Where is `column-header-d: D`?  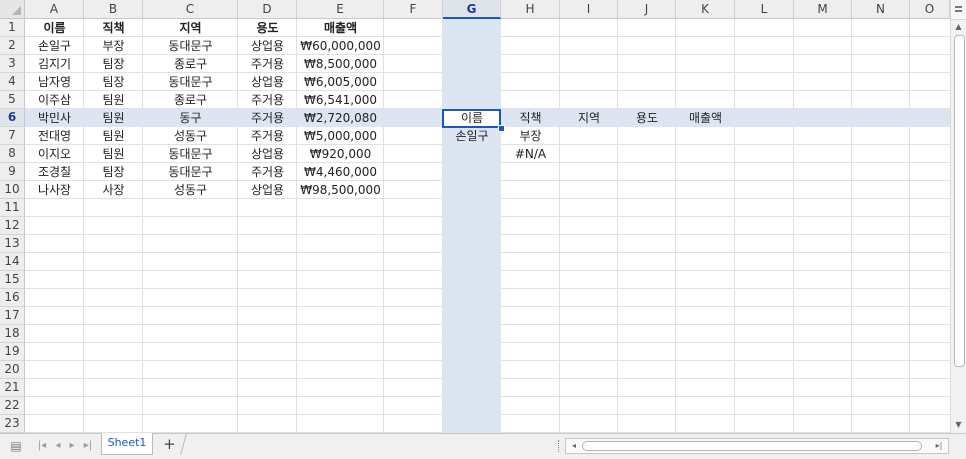
column-header-d: D is located at coordinates (267, 9).